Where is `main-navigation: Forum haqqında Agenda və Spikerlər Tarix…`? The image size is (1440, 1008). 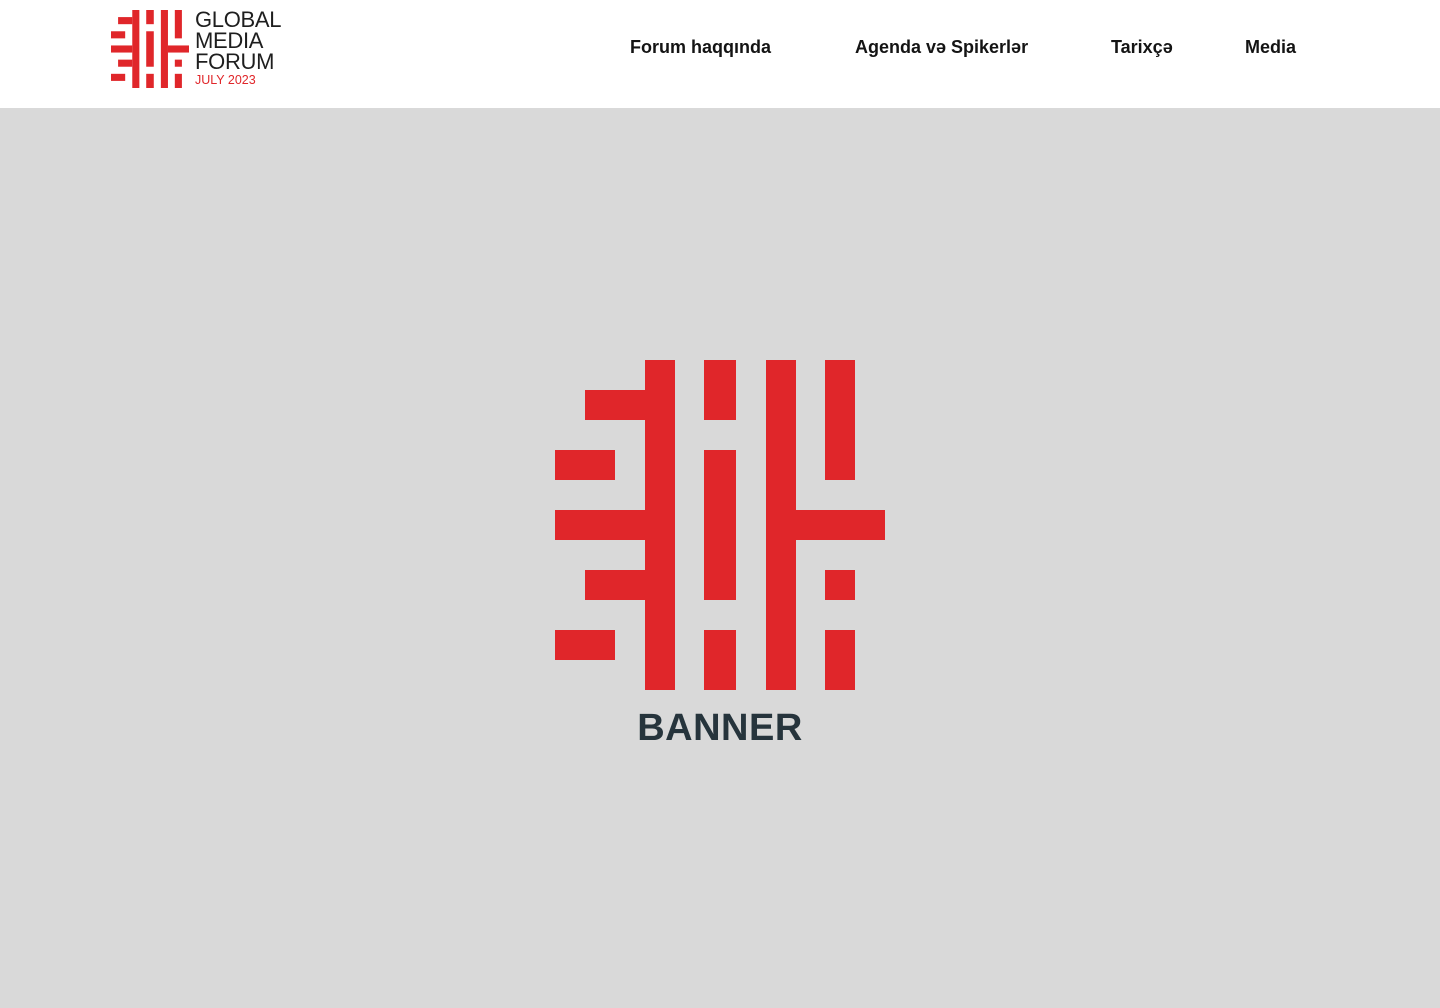 main-navigation: Forum haqqında Agenda və Spikerlər Tarix… is located at coordinates (720, 47).